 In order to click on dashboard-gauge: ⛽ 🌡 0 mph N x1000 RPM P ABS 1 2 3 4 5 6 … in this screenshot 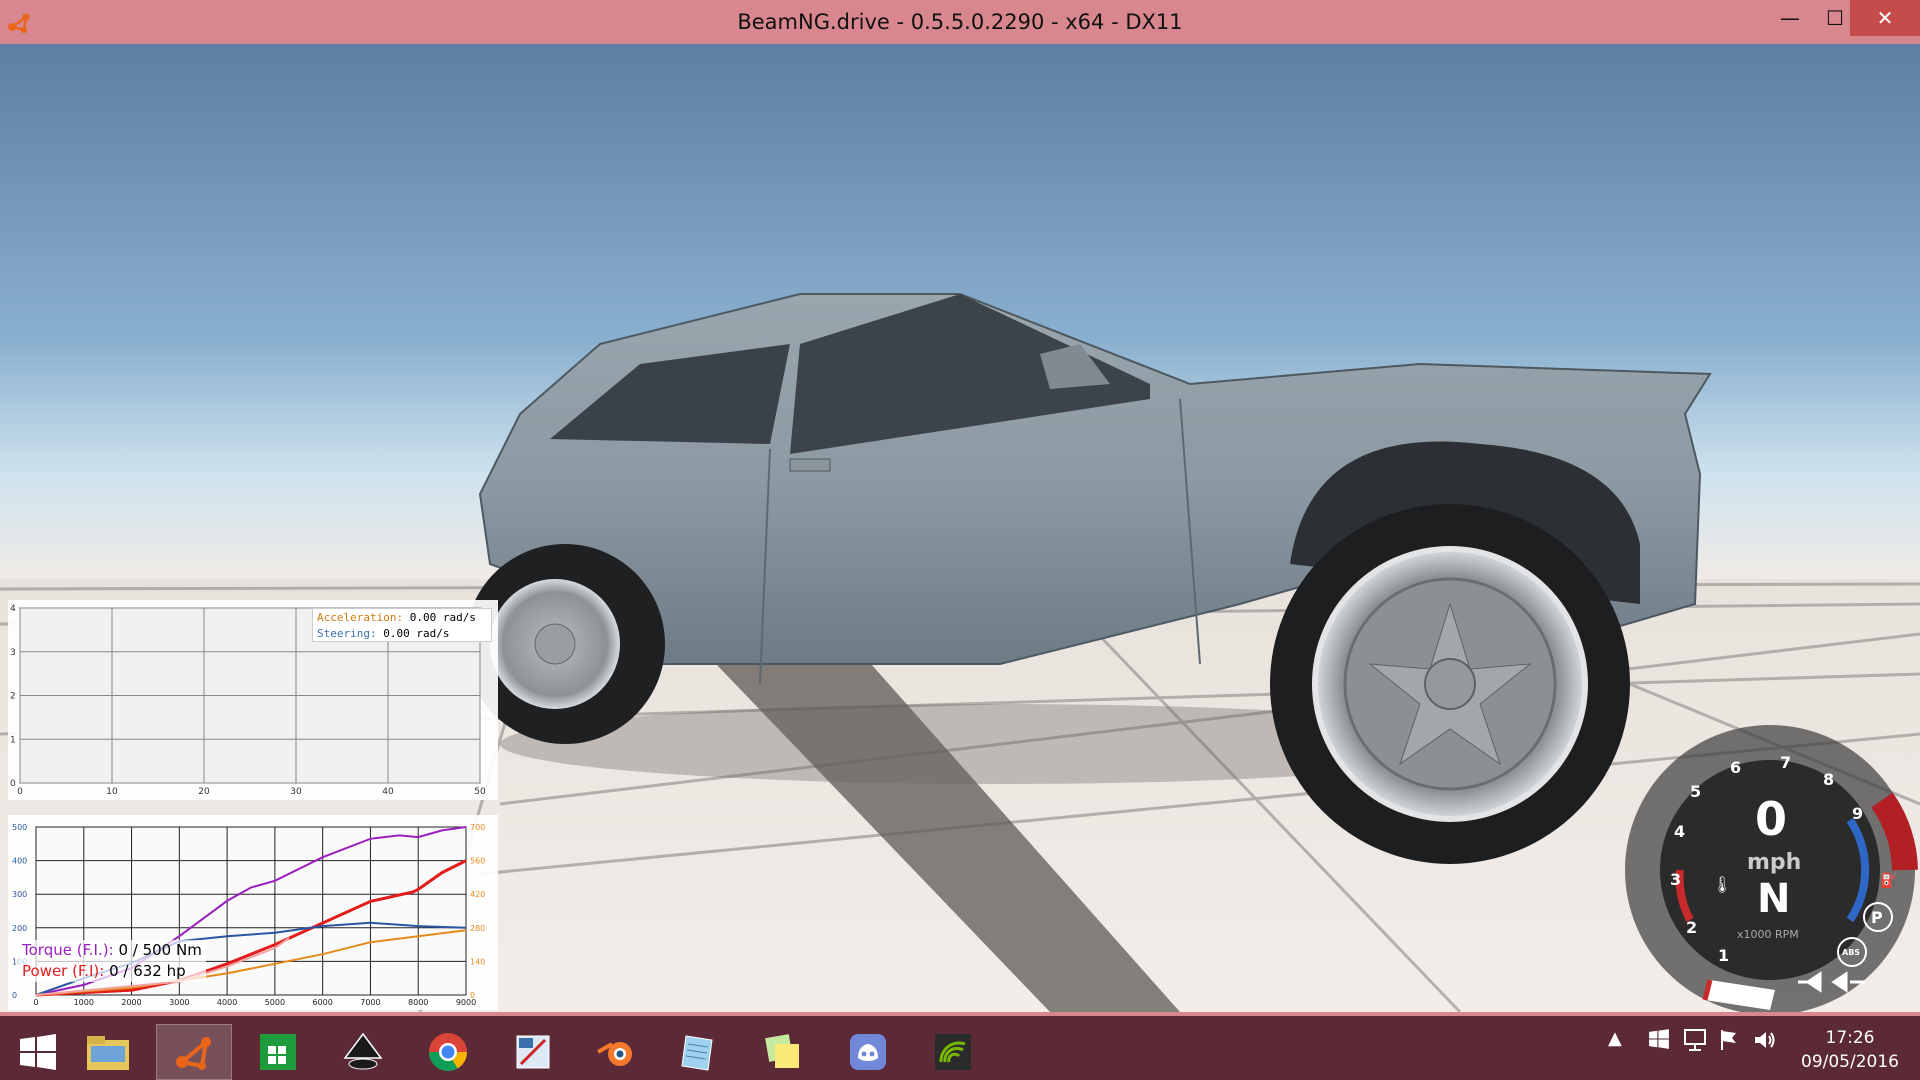, I will do `click(1770, 867)`.